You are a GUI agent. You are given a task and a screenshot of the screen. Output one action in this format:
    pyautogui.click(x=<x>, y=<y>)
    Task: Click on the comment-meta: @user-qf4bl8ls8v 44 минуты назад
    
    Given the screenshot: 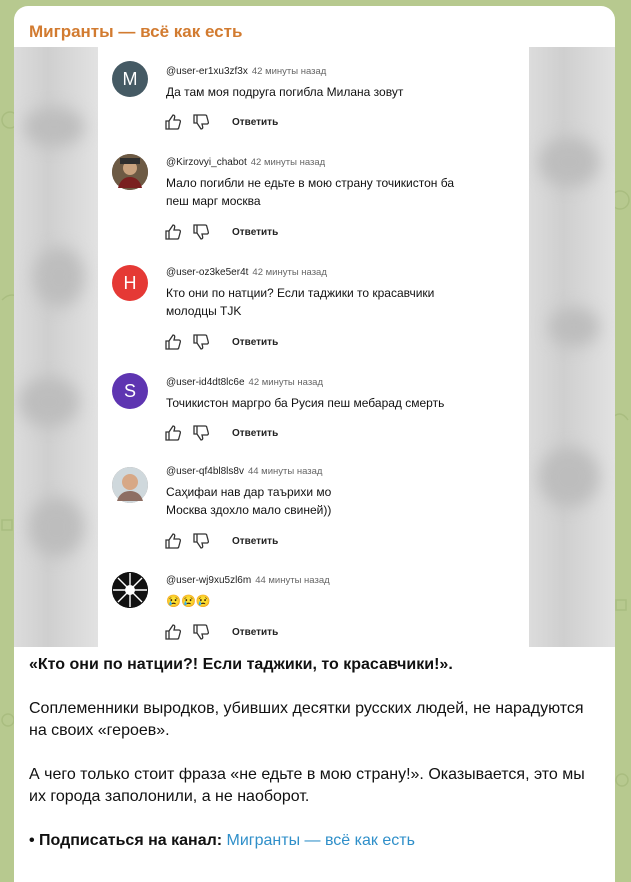 What is the action you would take?
    pyautogui.click(x=244, y=471)
    